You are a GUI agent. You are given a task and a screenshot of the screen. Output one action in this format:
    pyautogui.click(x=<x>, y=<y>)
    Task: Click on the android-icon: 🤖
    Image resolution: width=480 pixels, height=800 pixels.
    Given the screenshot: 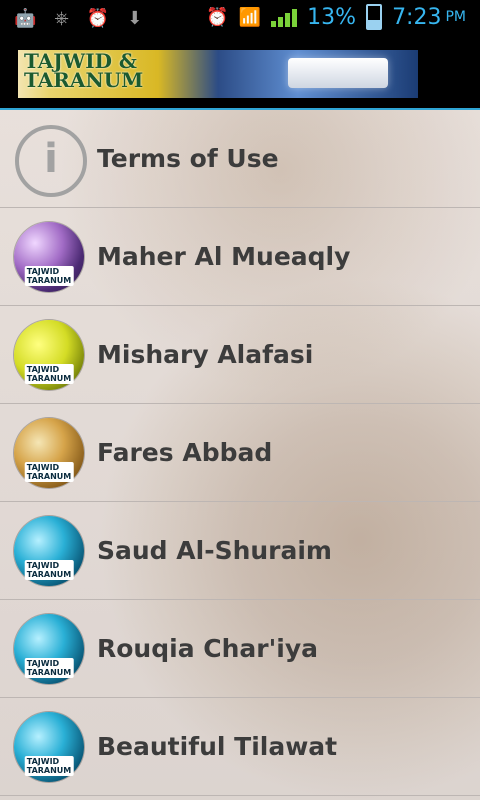 What is the action you would take?
    pyautogui.click(x=25, y=18)
    